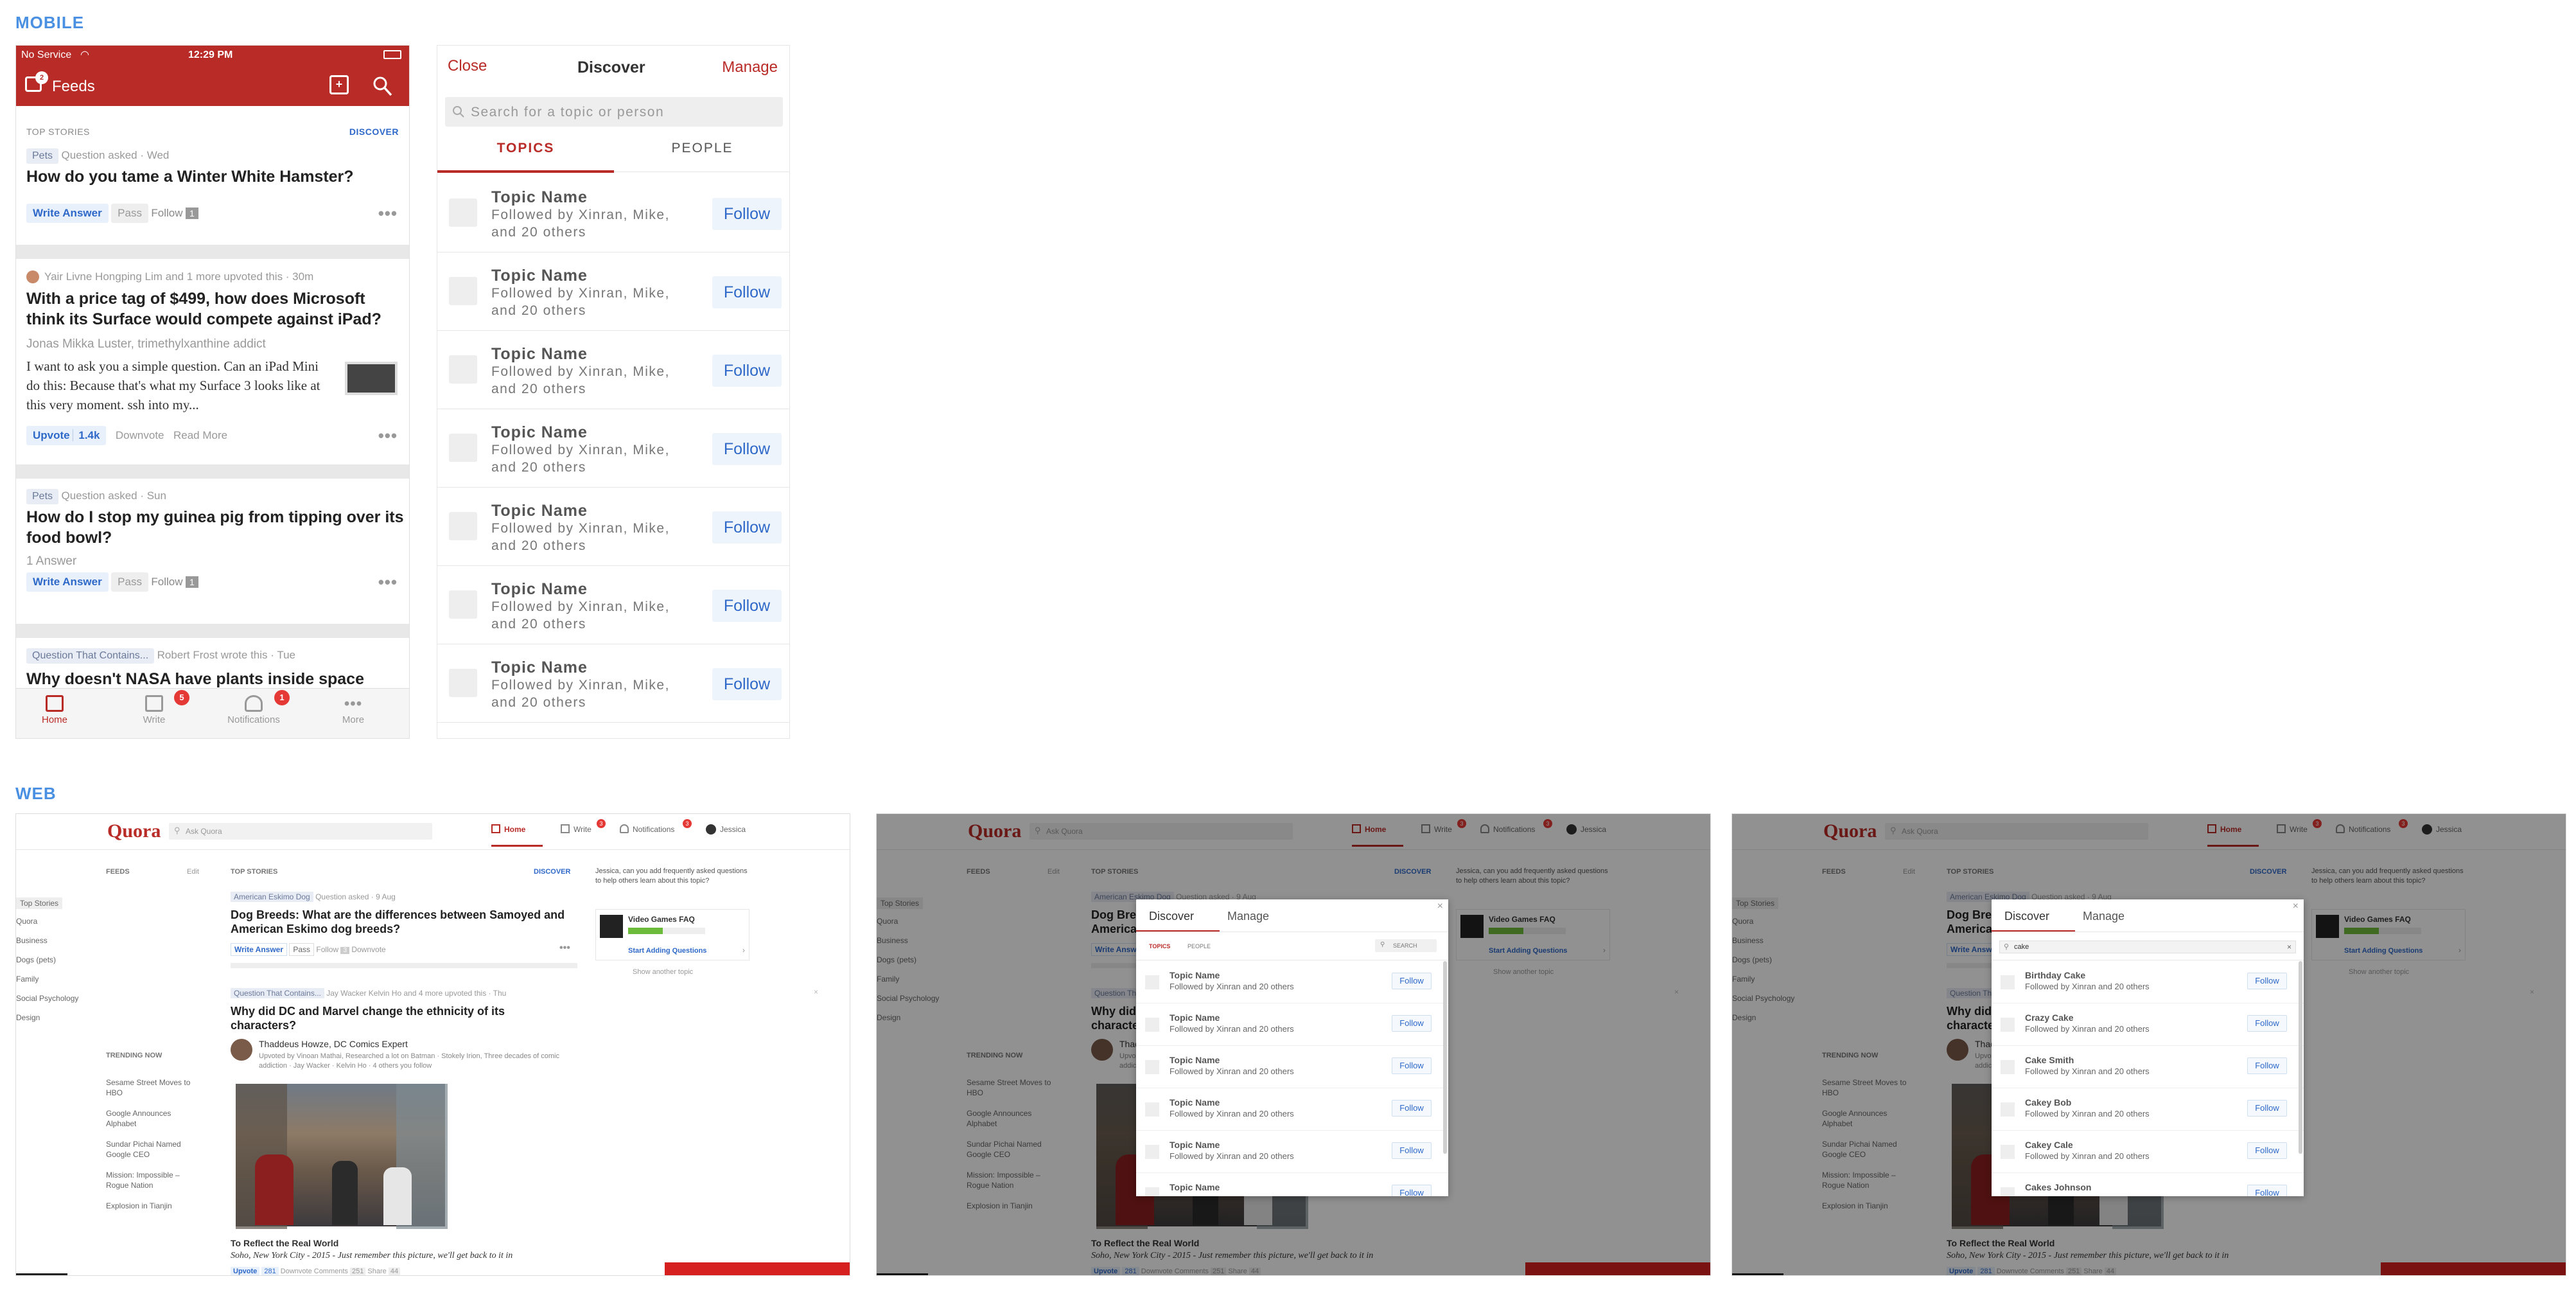 The height and width of the screenshot is (1308, 2576). Describe the element at coordinates (28, 1017) in the screenshot. I see `sidebar-item: Design` at that location.